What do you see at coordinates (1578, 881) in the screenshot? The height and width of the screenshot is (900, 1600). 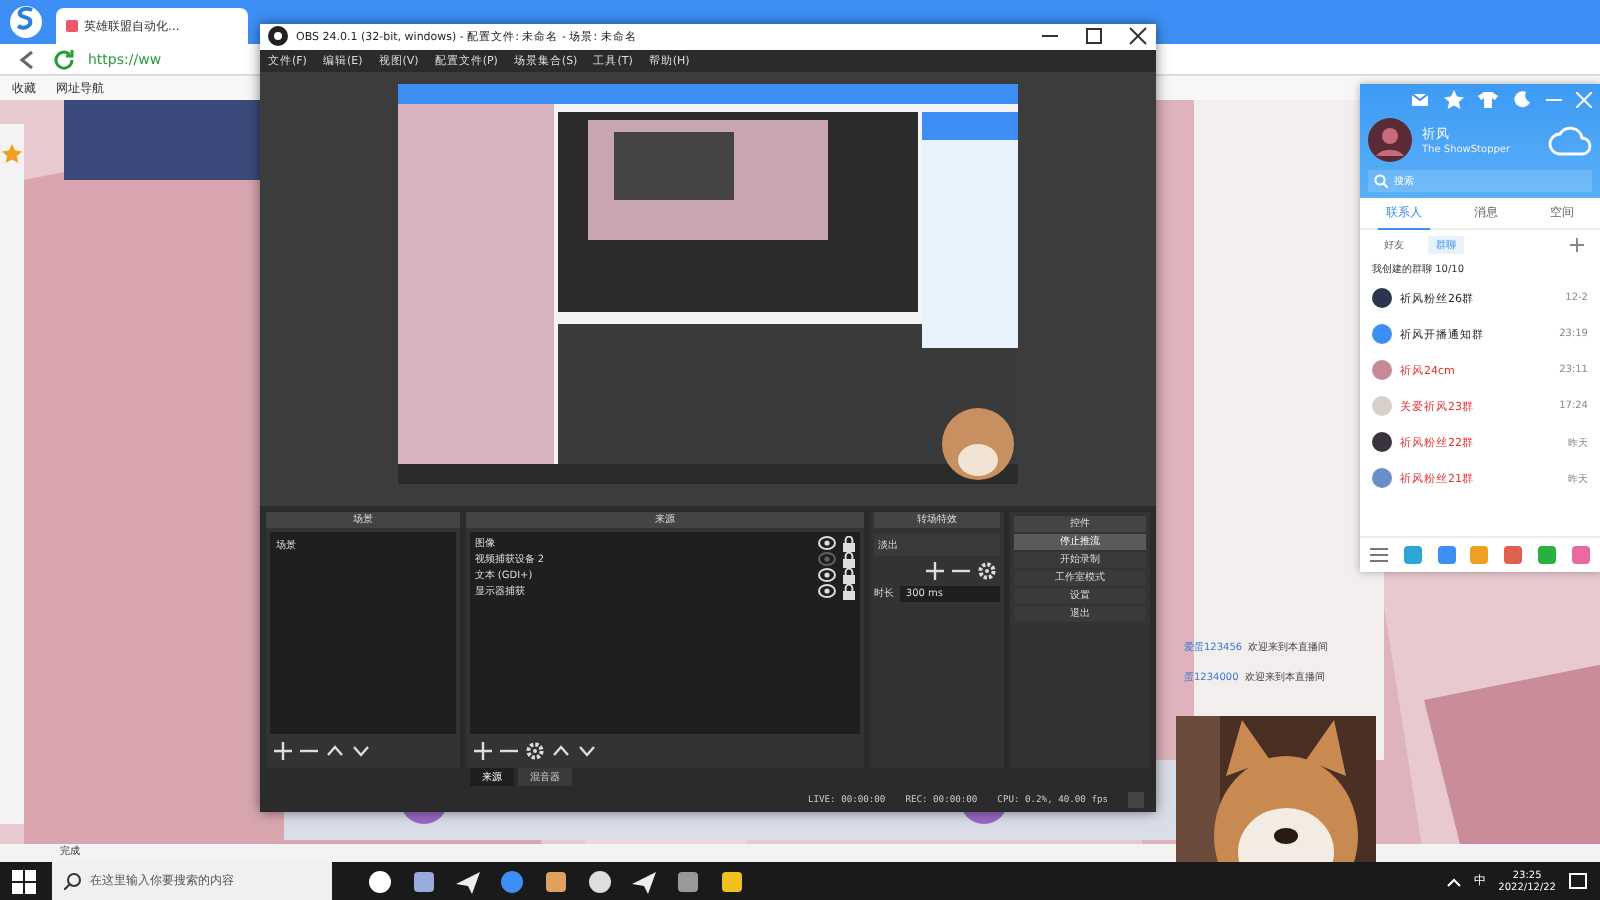 I see `notification-icon` at bounding box center [1578, 881].